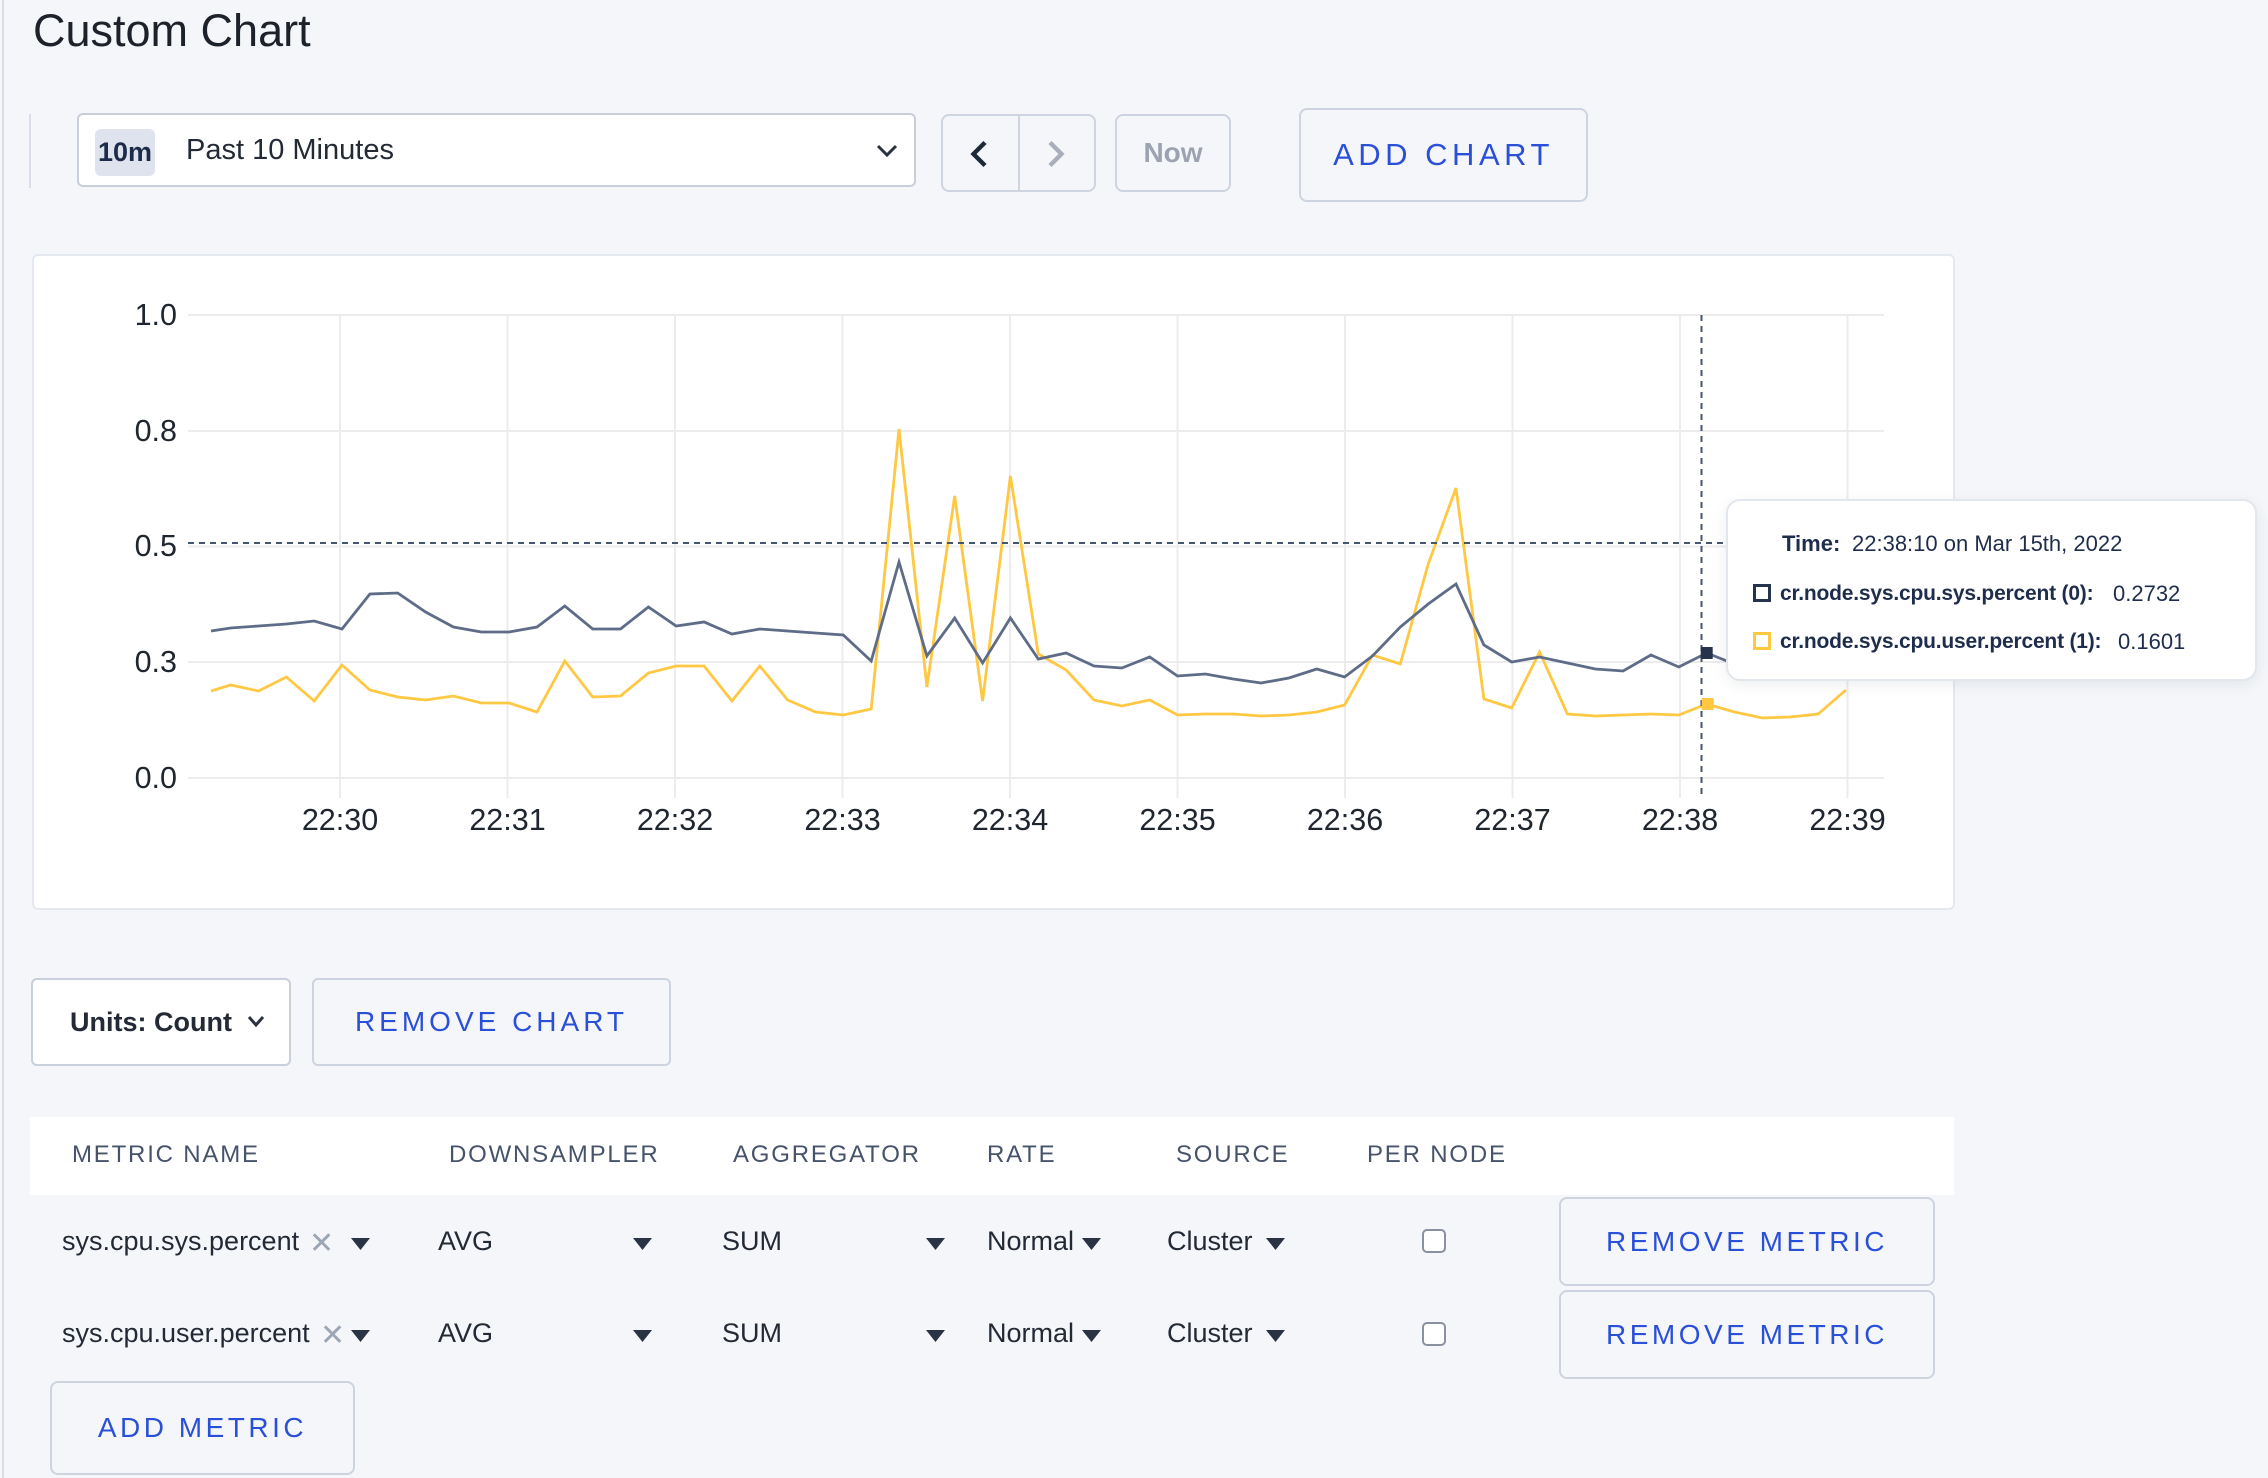 The image size is (2268, 1478). I want to click on svg-text: 0.3, so click(156, 662).